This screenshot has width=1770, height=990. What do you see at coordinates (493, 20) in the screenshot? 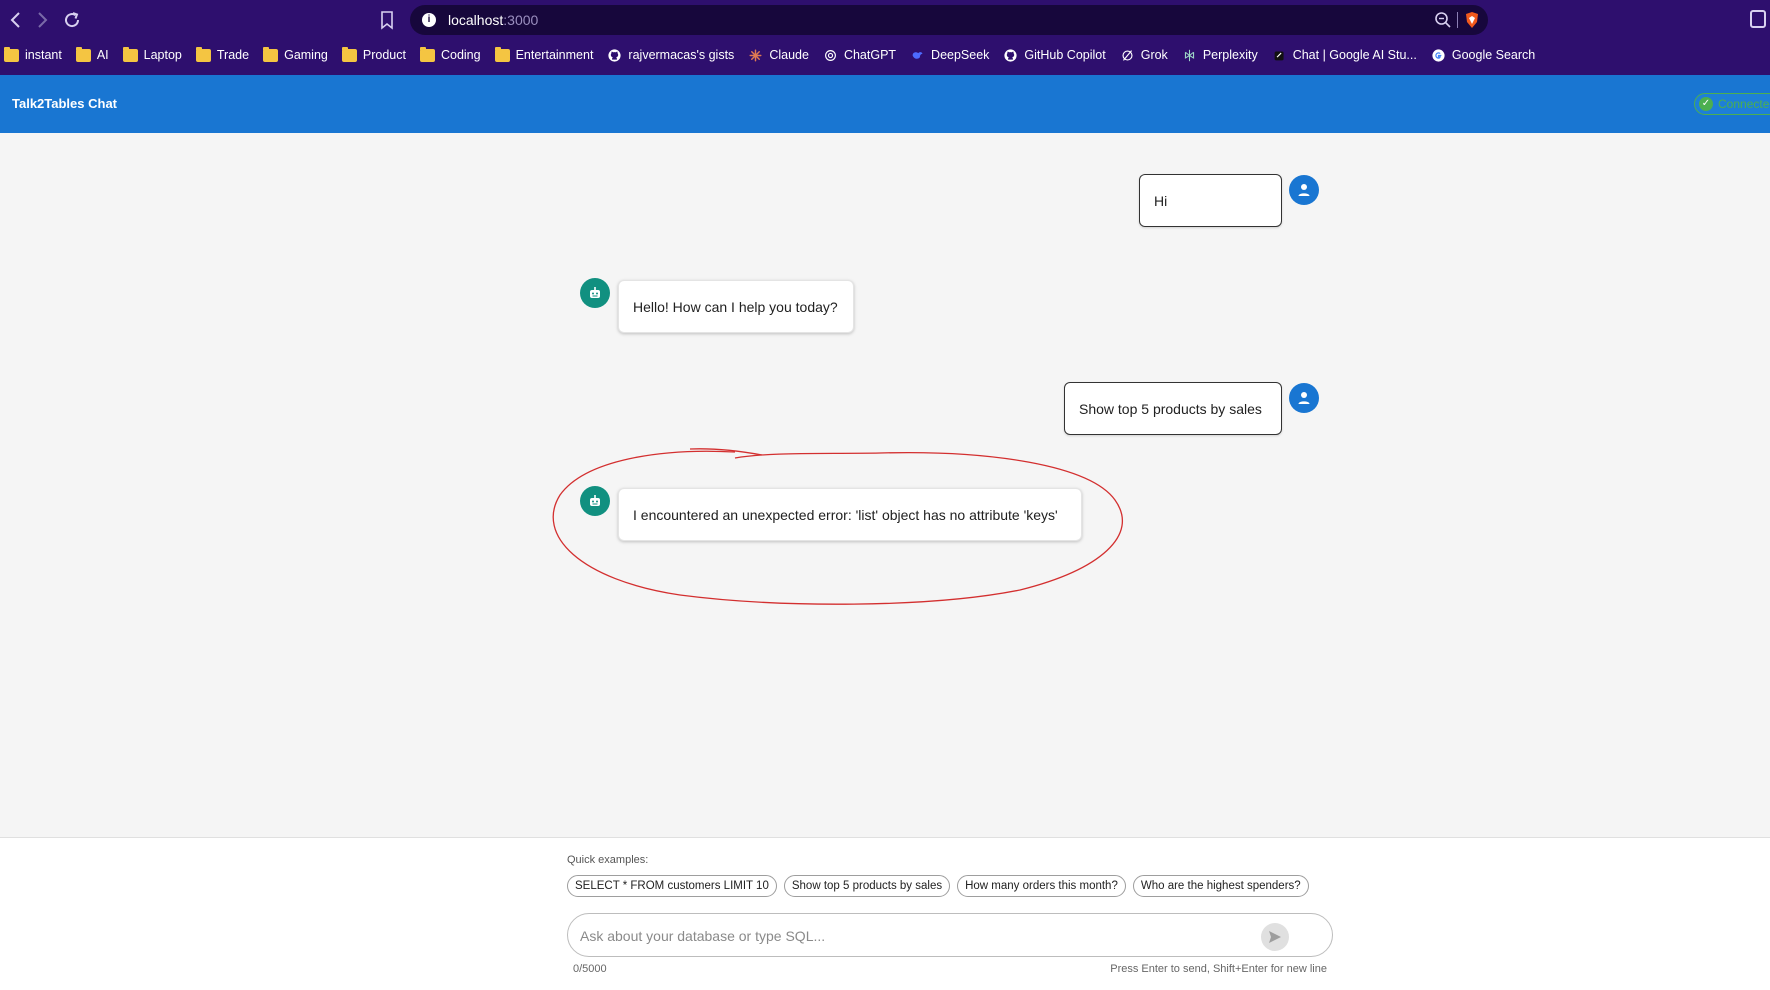
I see `address-text: localhost:3000` at bounding box center [493, 20].